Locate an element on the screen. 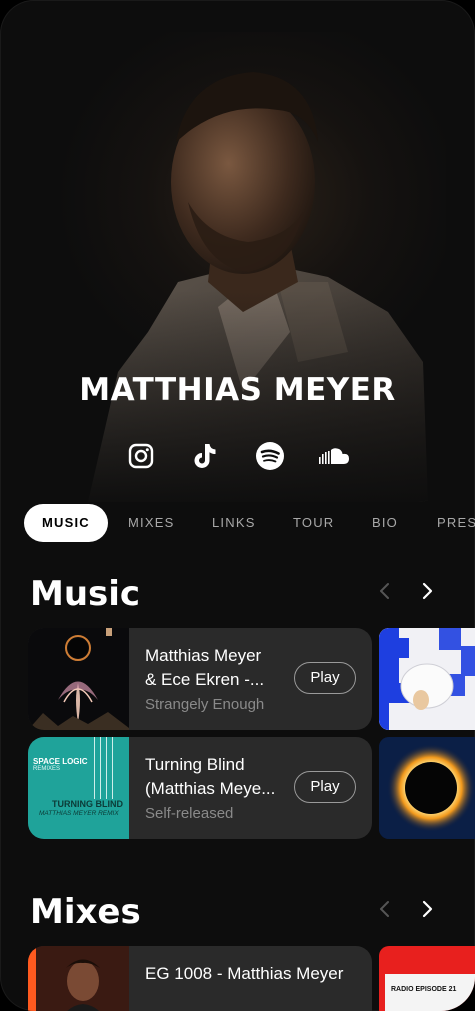 The height and width of the screenshot is (1011, 475). soundcloud-icon is located at coordinates (334, 456).